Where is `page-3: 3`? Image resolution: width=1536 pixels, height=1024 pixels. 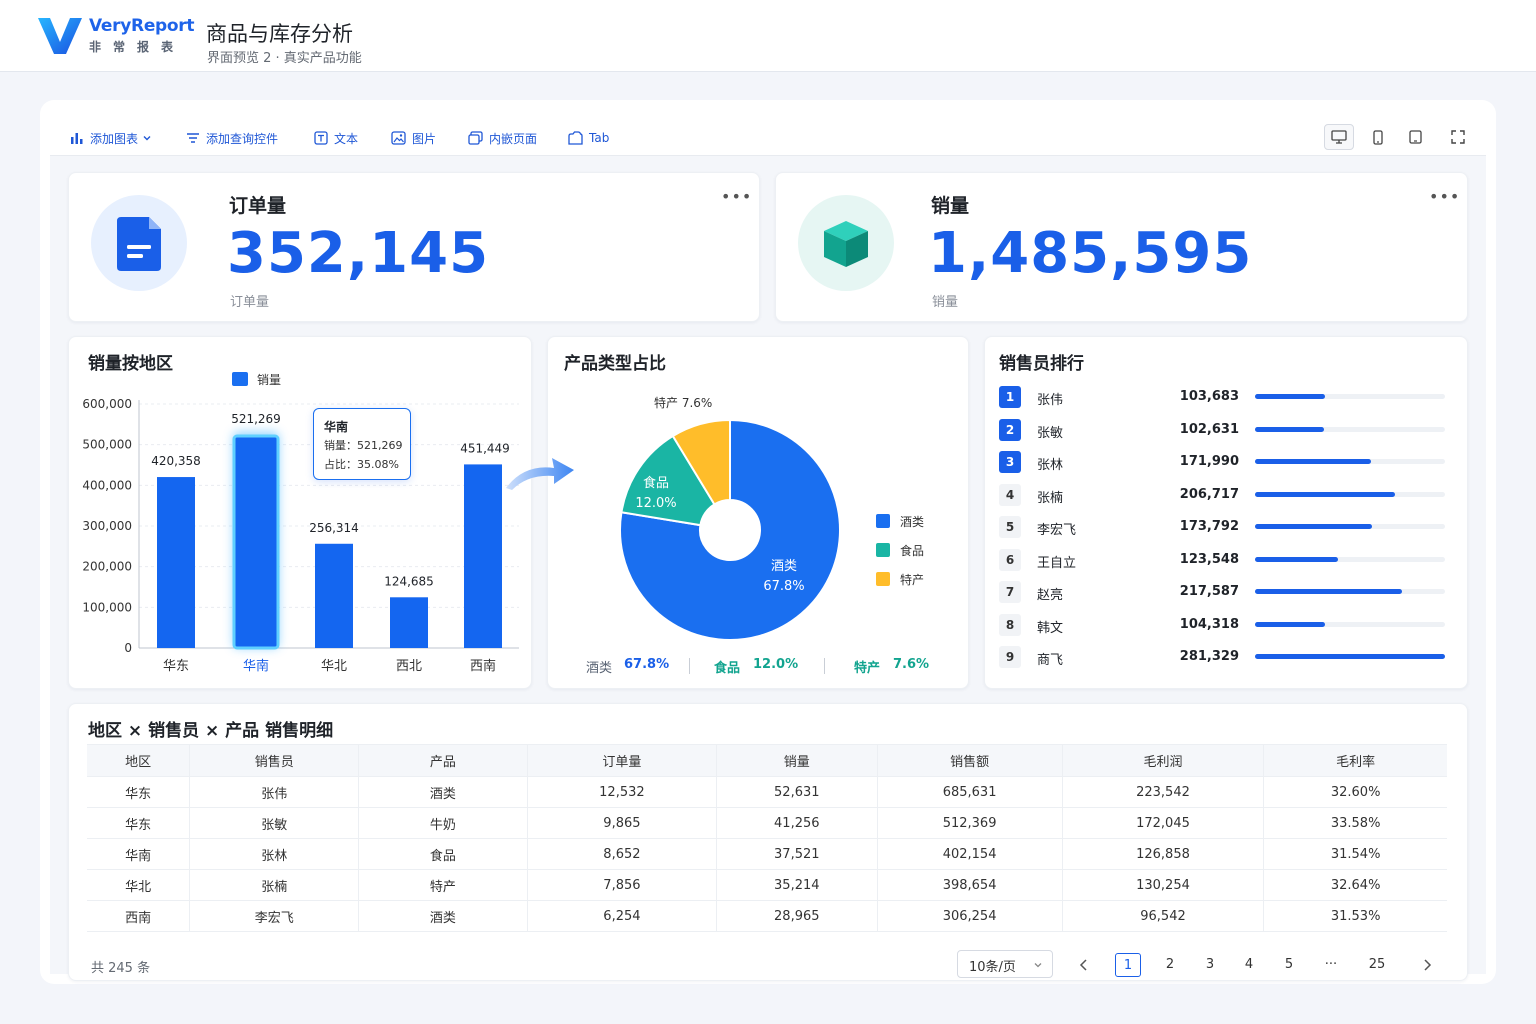
page-3: 3 is located at coordinates (1210, 965).